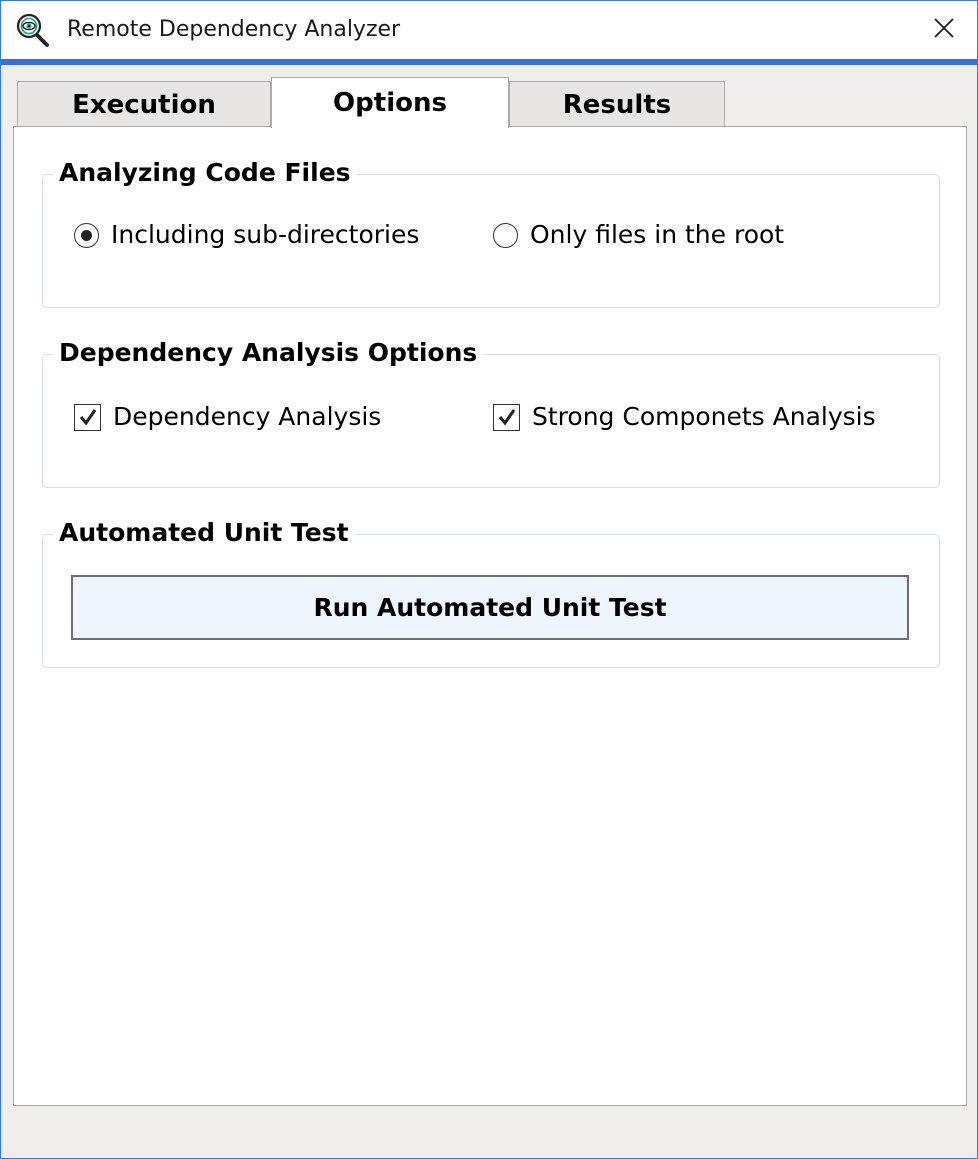  I want to click on dependency-analysis-checkbox: Dependency Analysis, so click(227, 417).